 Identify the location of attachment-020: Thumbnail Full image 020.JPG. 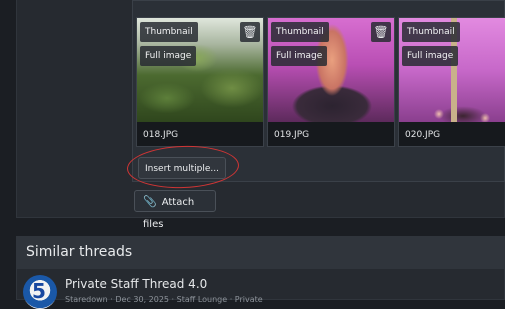
(451, 82).